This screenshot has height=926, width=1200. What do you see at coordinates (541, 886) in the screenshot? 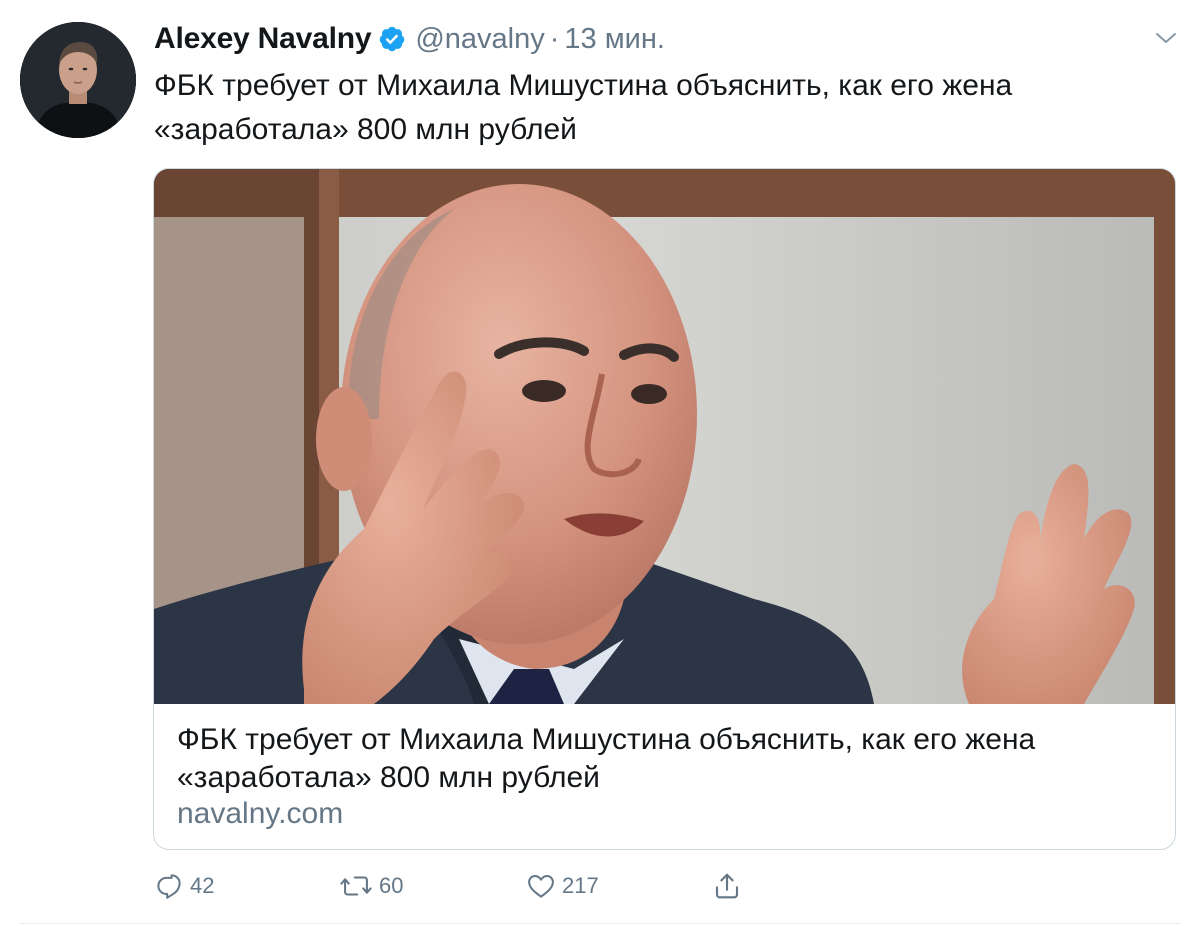
I see `heart-icon` at bounding box center [541, 886].